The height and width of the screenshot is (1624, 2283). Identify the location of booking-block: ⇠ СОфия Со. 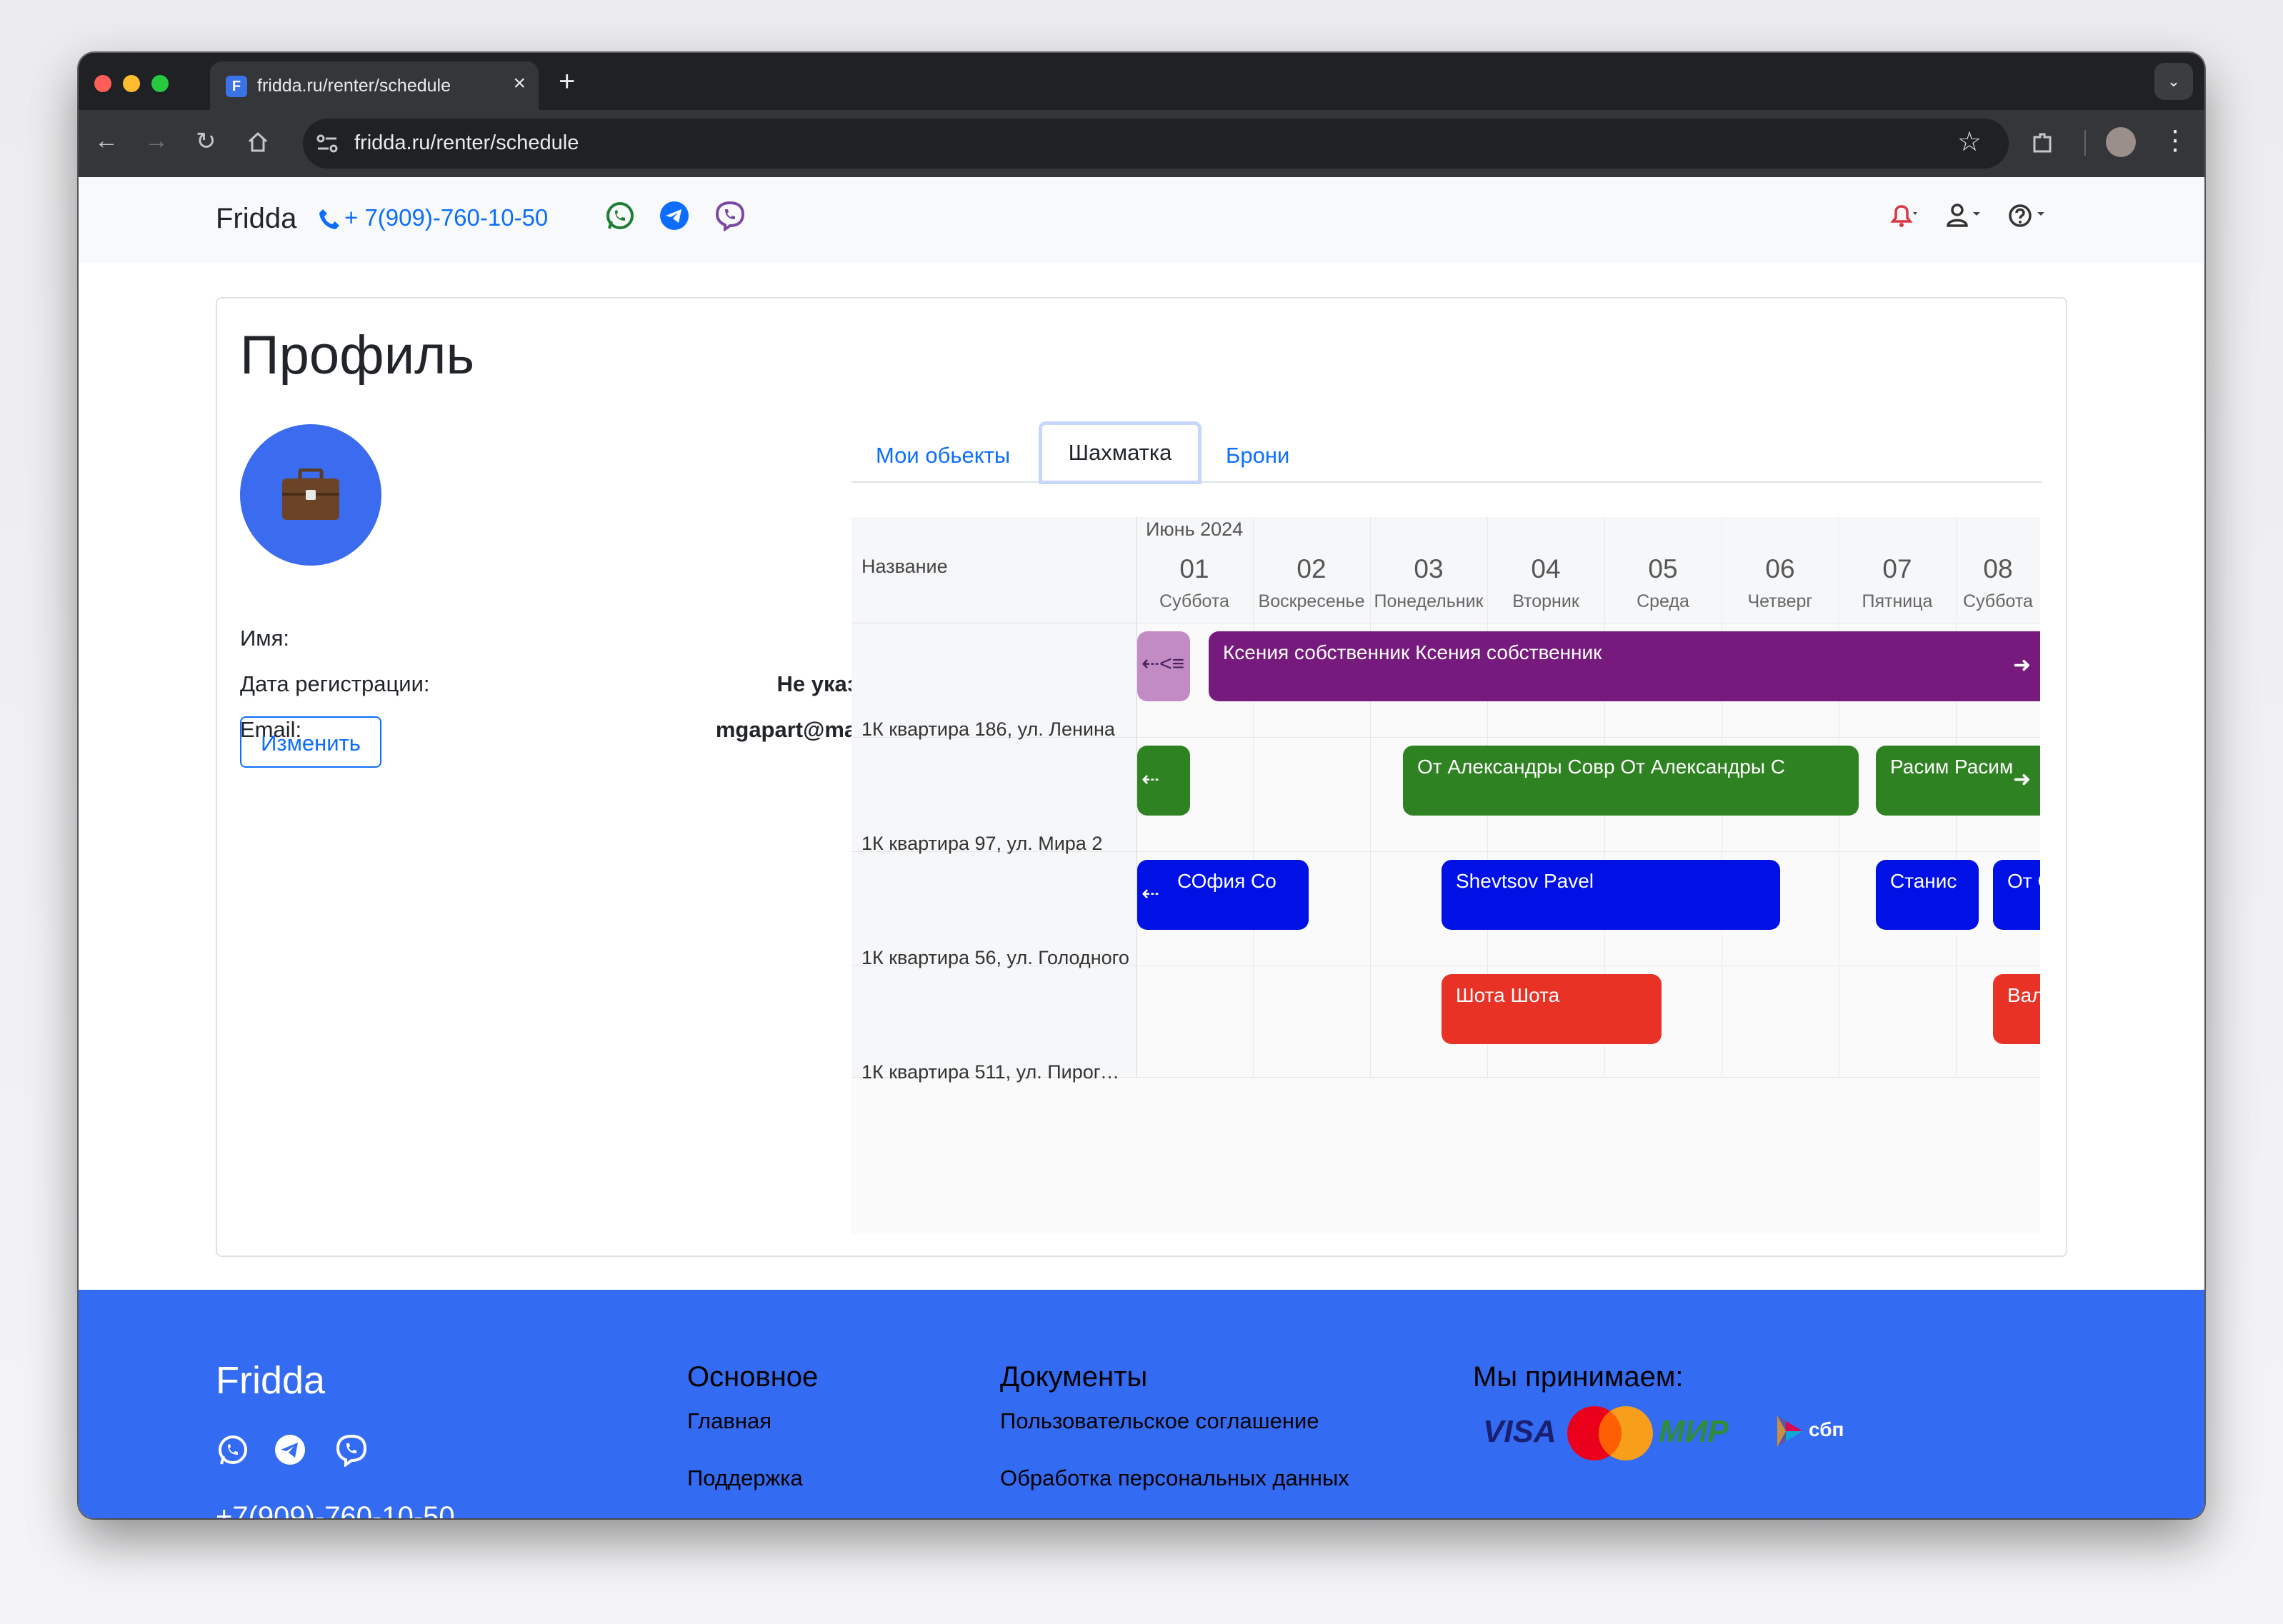
(1223, 895).